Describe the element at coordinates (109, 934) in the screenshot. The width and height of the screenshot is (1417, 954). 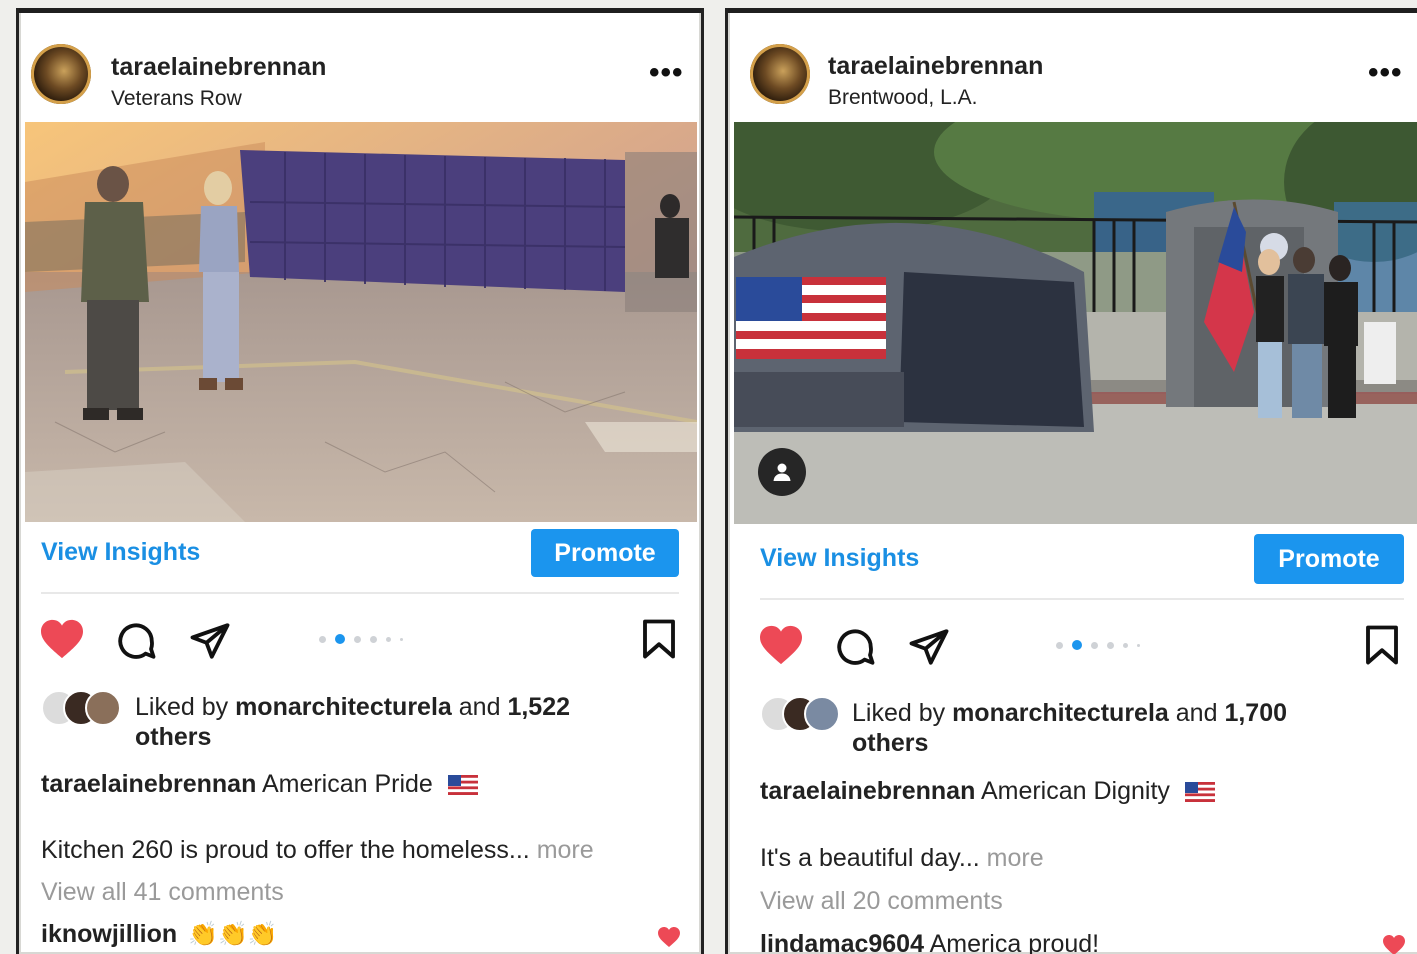
I see `comment-username: iknowjillion` at that location.